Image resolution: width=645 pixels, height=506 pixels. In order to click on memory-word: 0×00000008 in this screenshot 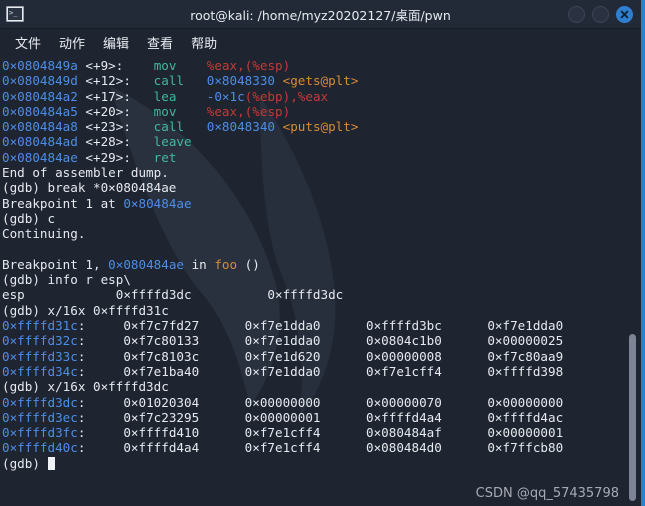, I will do `click(404, 356)`.